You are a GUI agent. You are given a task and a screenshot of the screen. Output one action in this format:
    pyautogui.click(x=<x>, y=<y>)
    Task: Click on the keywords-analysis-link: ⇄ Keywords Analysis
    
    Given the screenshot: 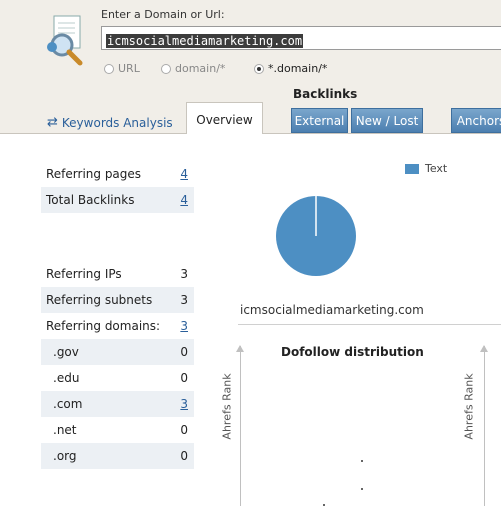 What is the action you would take?
    pyautogui.click(x=110, y=122)
    